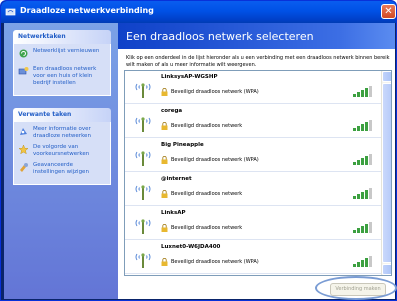 The width and height of the screenshot is (397, 301). Describe the element at coordinates (24, 167) in the screenshot. I see `settings-icon` at that location.